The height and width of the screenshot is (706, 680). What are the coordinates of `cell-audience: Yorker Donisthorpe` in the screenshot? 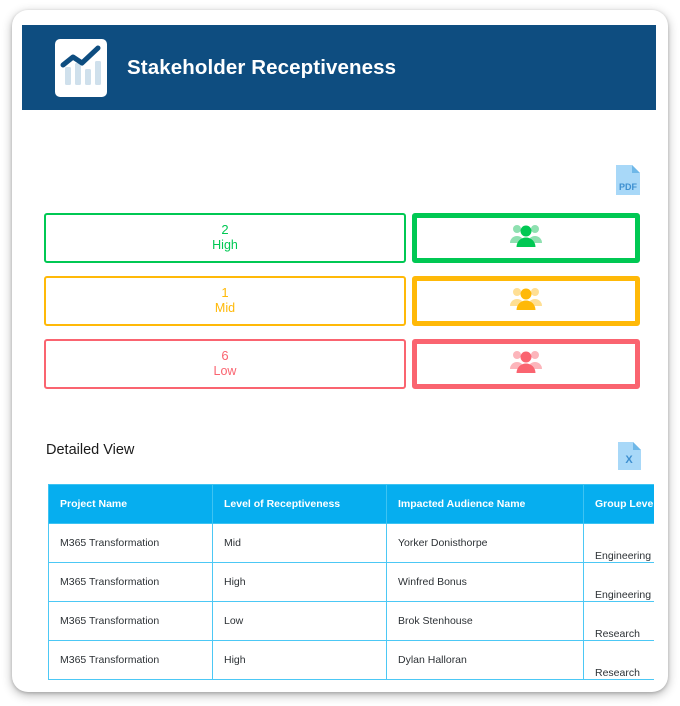 It's located at (485, 543).